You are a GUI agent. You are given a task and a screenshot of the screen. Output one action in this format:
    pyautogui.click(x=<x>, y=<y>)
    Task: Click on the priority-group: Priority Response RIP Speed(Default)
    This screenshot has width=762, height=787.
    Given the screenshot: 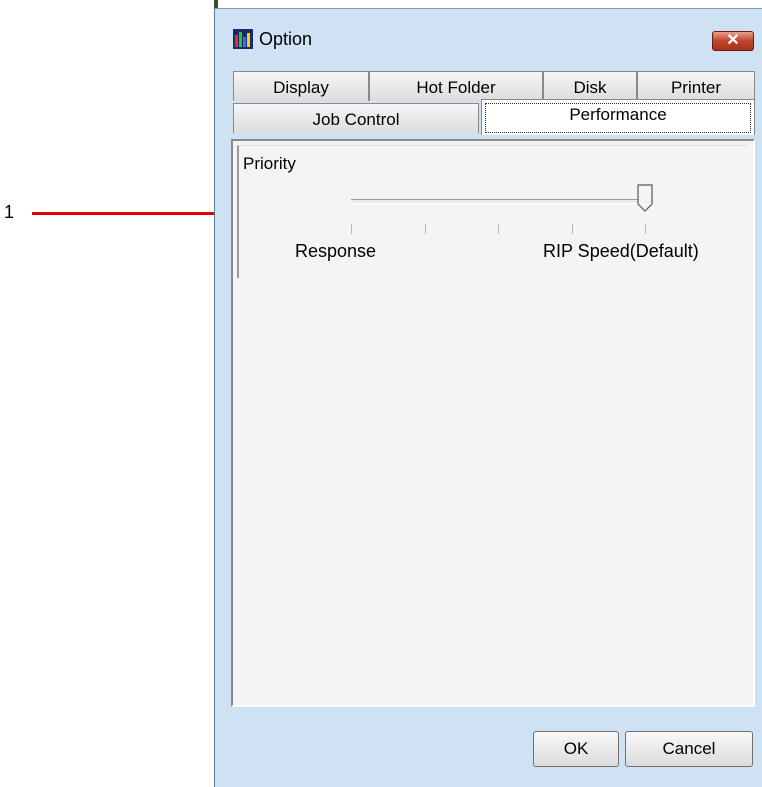 What is the action you would take?
    pyautogui.click(x=492, y=211)
    